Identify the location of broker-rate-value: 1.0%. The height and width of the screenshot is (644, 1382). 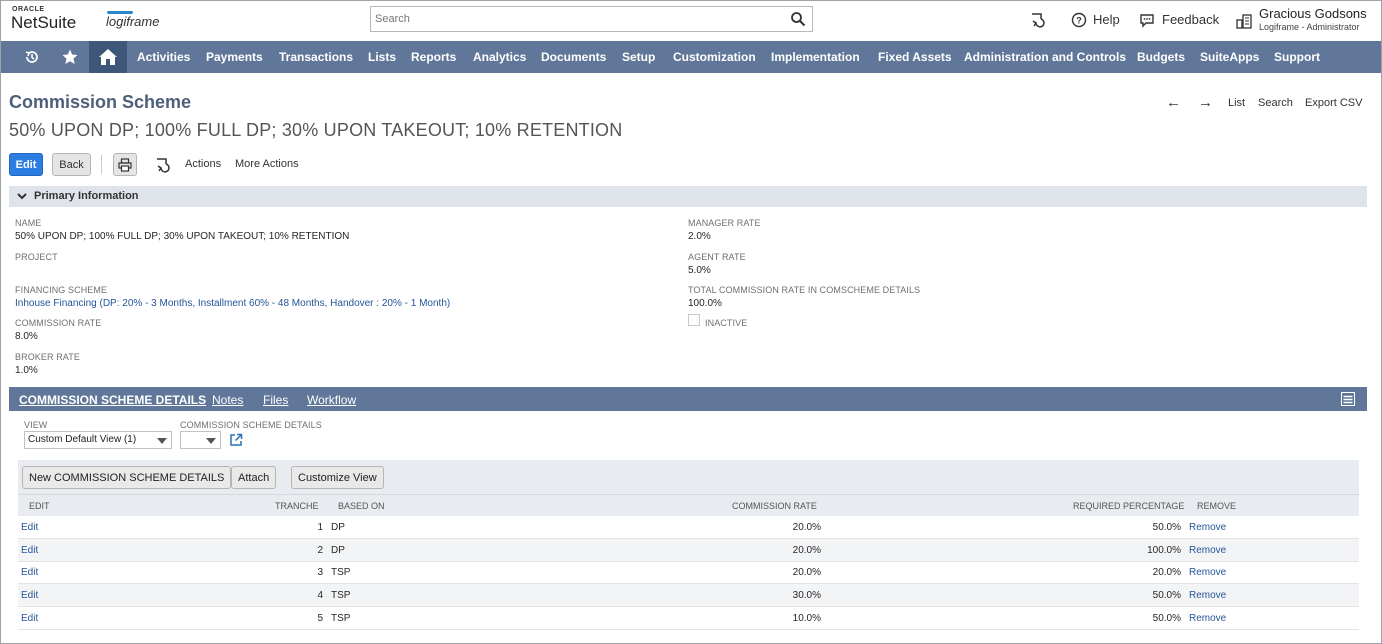
(26, 370).